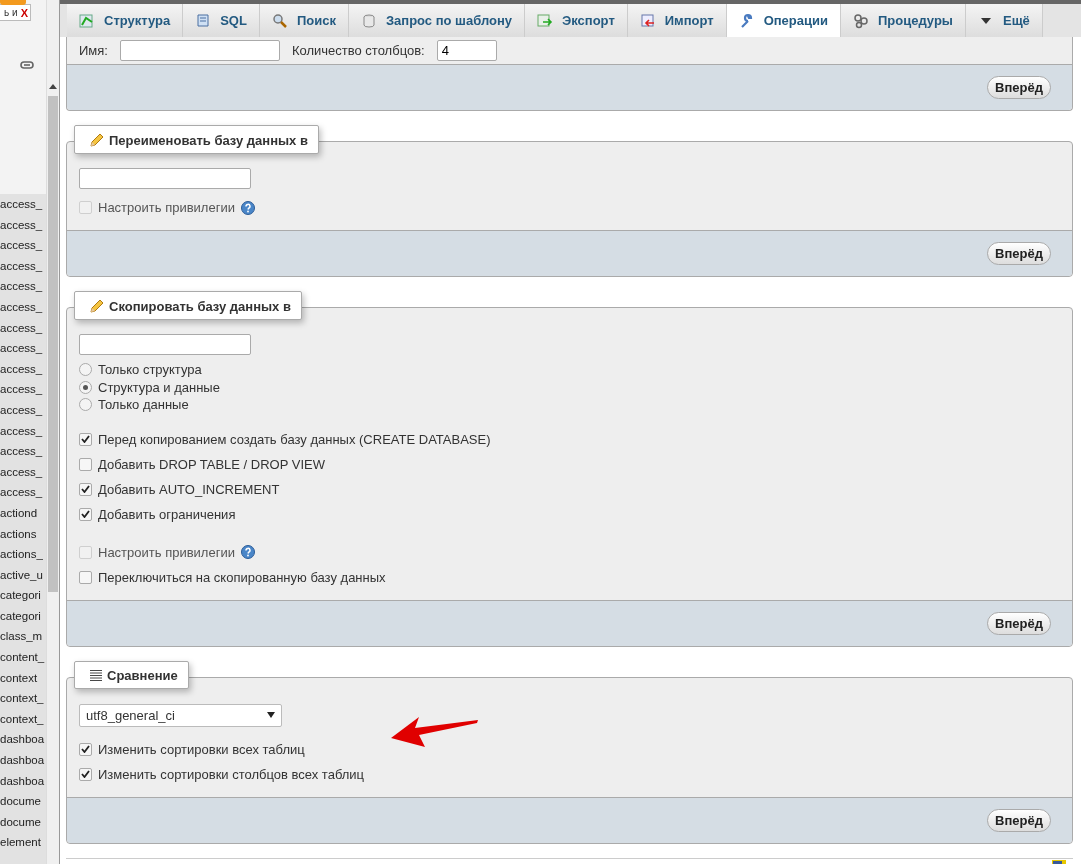  Describe the element at coordinates (53, 344) in the screenshot. I see `scrollbar-thumb` at that location.